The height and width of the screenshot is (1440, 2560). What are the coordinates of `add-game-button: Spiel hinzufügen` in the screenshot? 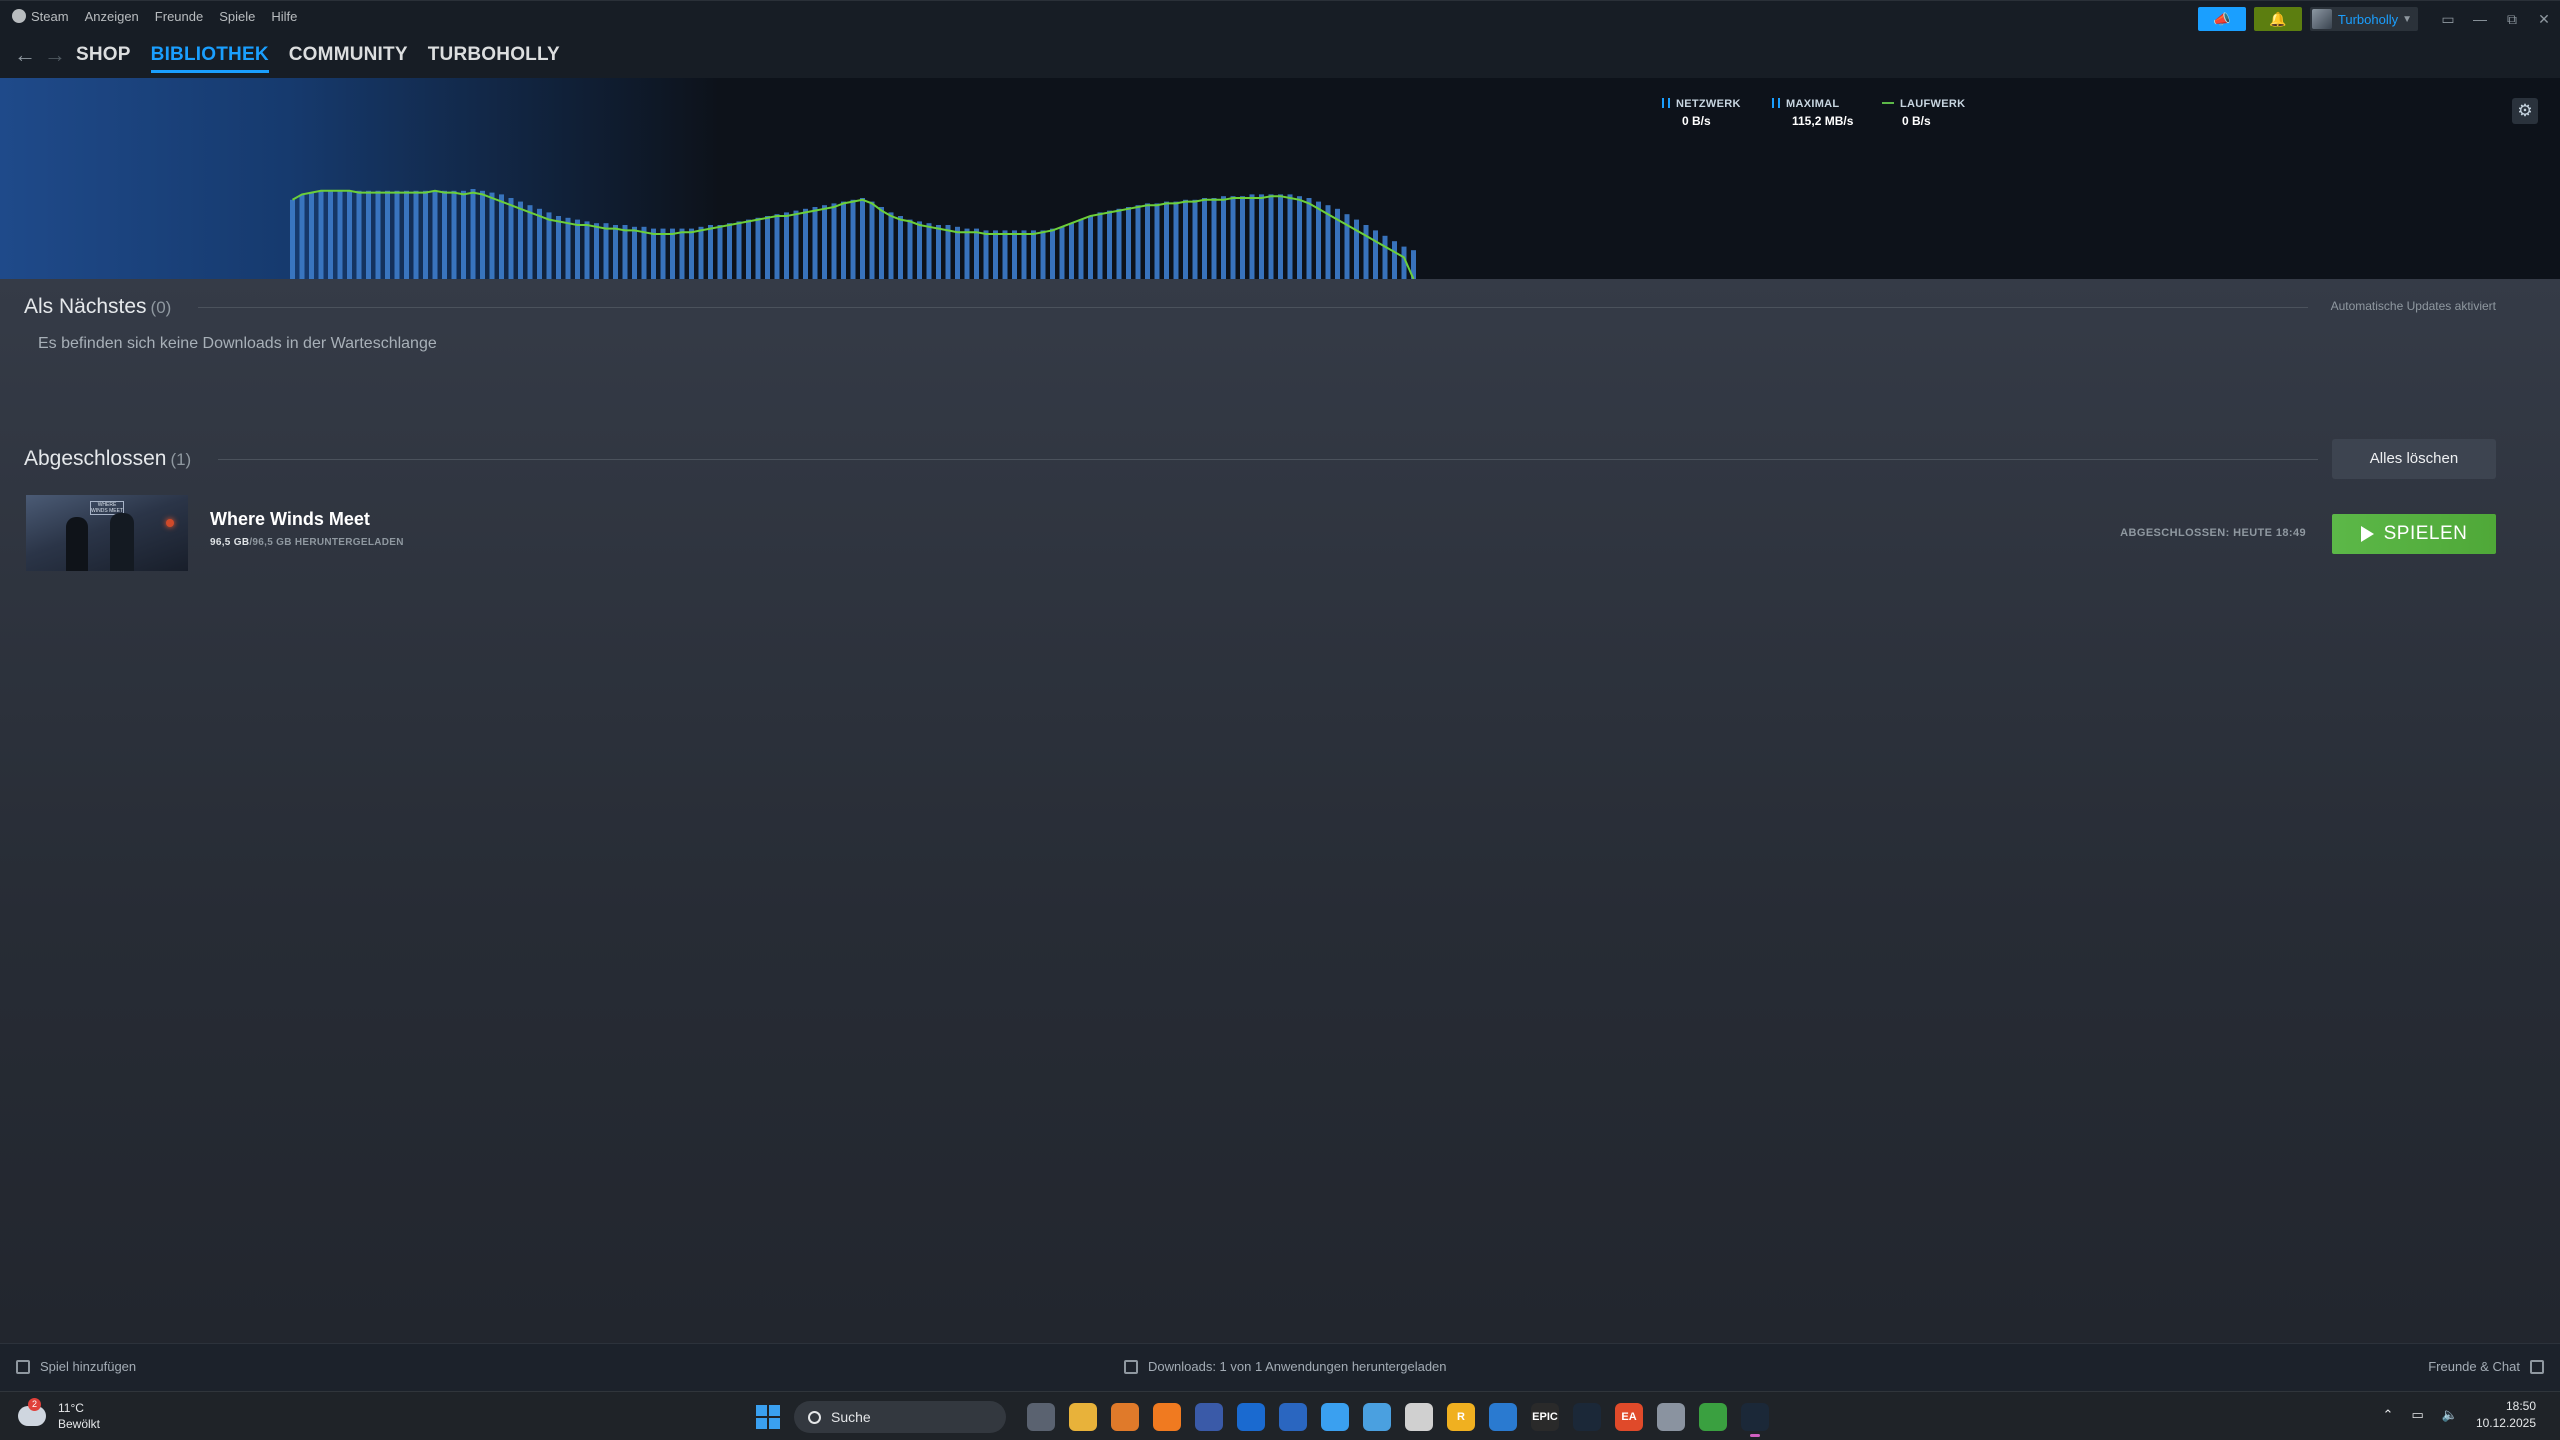 It's located at (76, 1366).